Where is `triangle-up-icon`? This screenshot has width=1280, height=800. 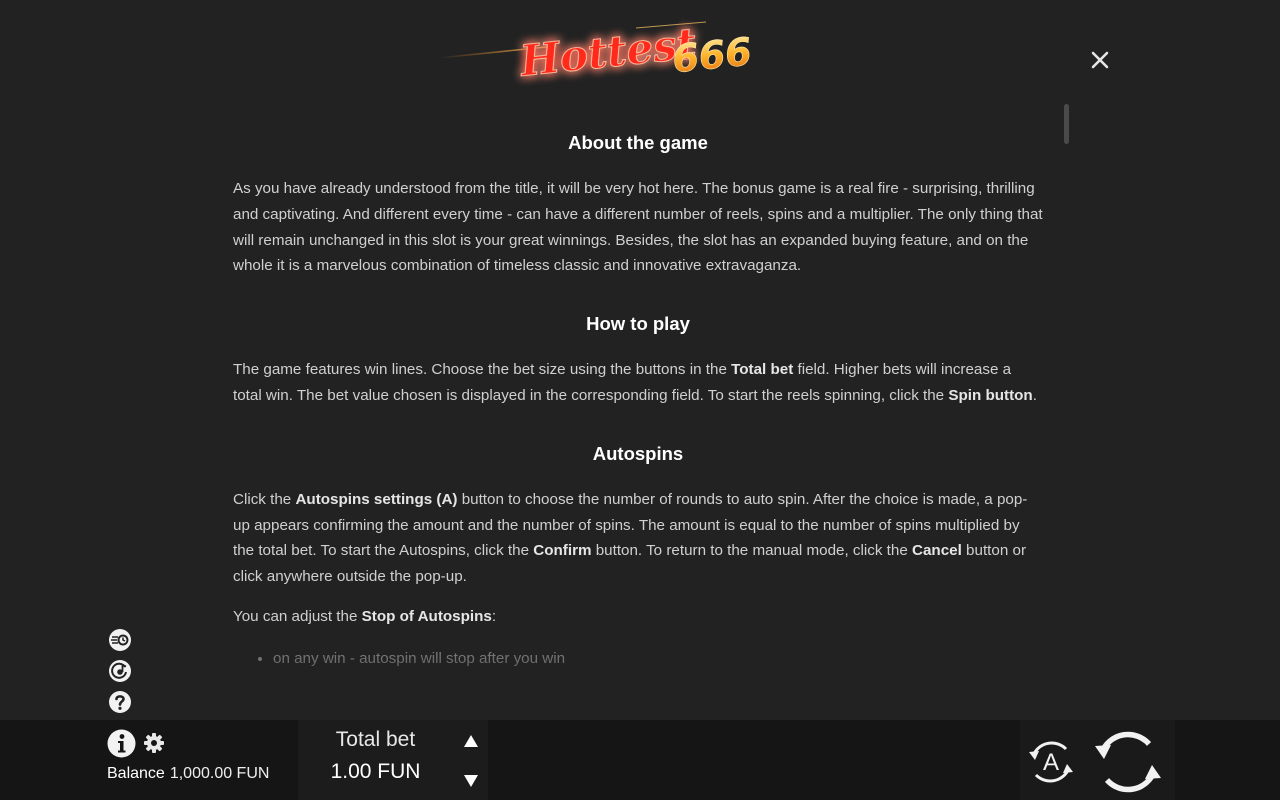
triangle-up-icon is located at coordinates (471, 741).